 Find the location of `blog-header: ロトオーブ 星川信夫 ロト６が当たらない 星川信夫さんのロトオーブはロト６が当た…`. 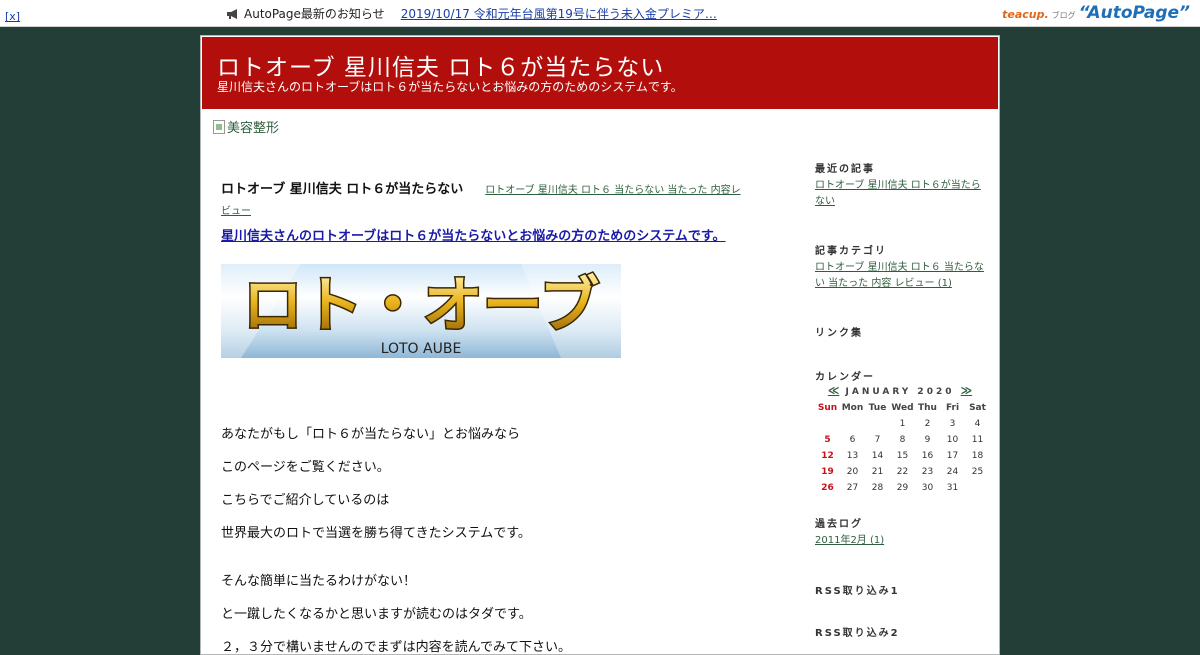

blog-header: ロトオーブ 星川信夫 ロト６が当たらない 星川信夫さんのロトオーブはロト６が当た… is located at coordinates (600, 73).